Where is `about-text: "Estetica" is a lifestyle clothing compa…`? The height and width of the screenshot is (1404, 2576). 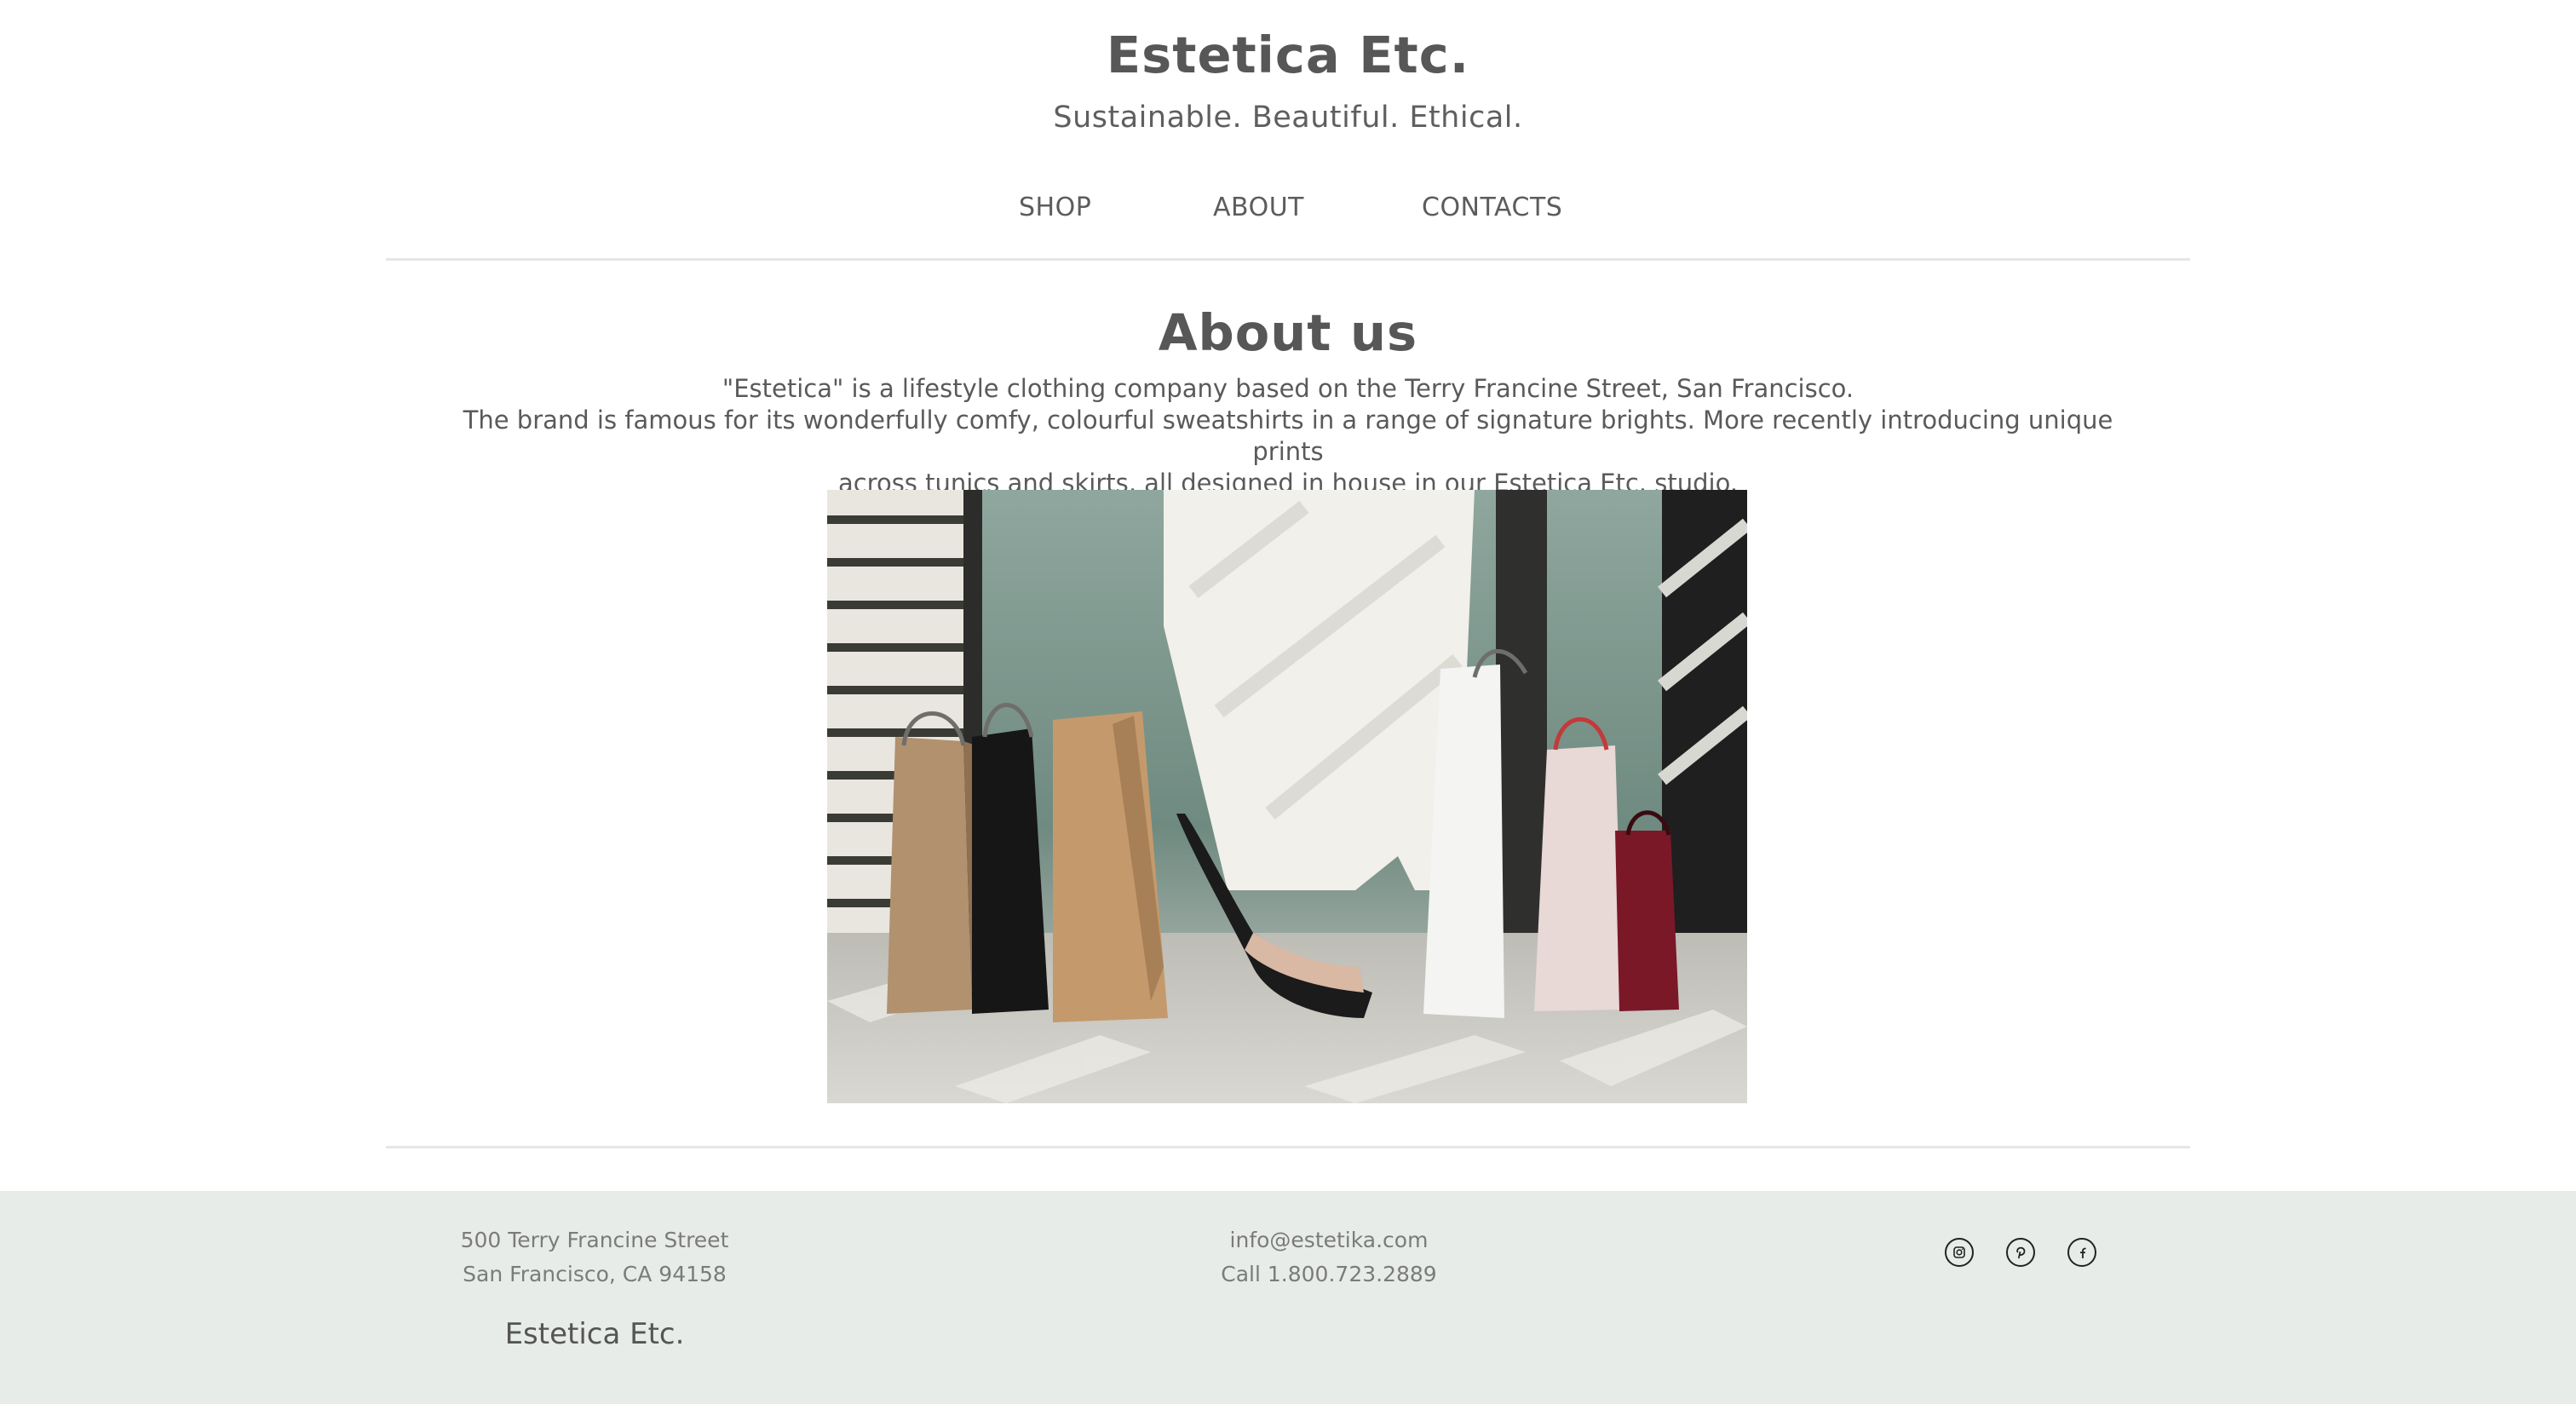 about-text: "Estetica" is a lifestyle clothing compa… is located at coordinates (1288, 436).